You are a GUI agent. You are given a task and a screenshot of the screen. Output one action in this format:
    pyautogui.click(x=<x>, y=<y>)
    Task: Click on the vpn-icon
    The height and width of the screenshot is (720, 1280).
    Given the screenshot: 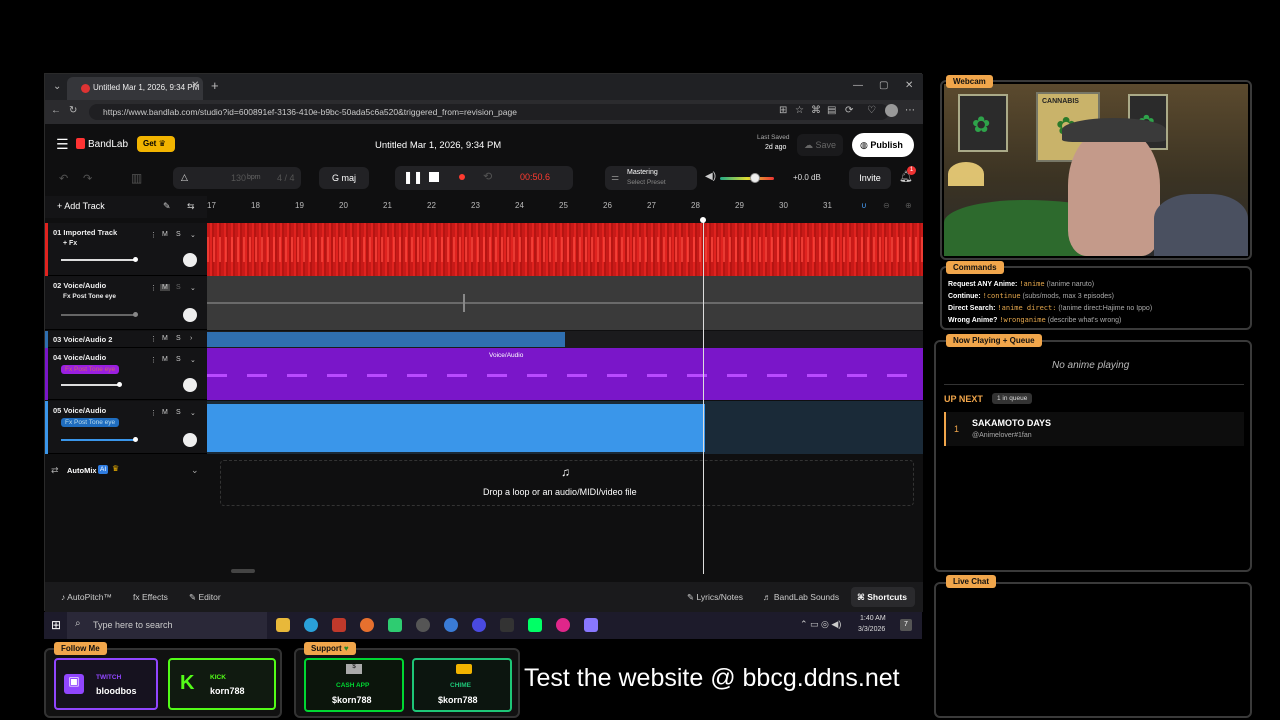 What is the action you would take?
    pyautogui.click(x=591, y=625)
    